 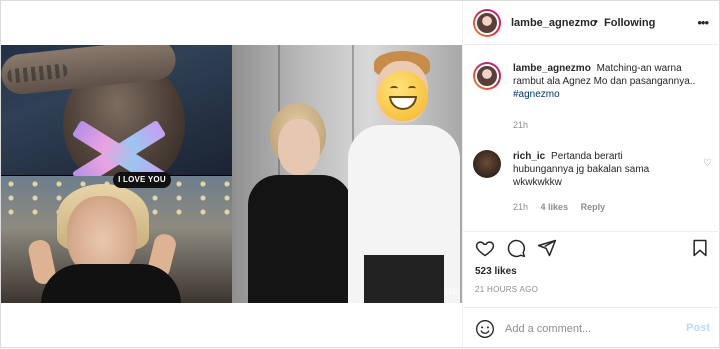 What do you see at coordinates (521, 207) in the screenshot?
I see `comment-time: 21h` at bounding box center [521, 207].